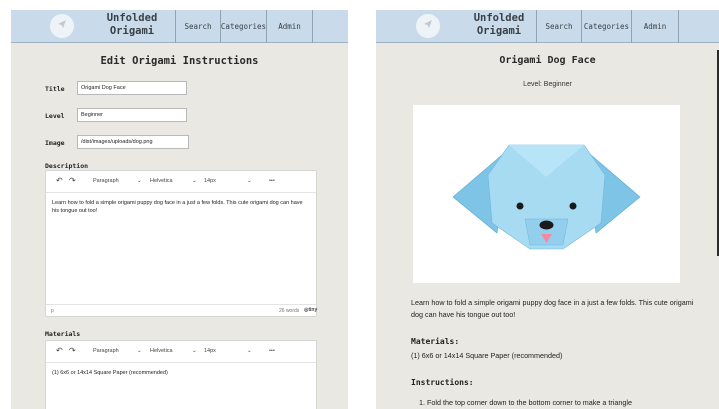 The height and width of the screenshot is (409, 719). What do you see at coordinates (132, 115) in the screenshot?
I see `level-input: Beginner` at bounding box center [132, 115].